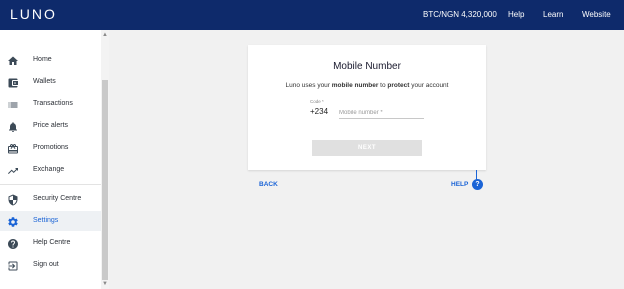 The image size is (624, 289). Describe the element at coordinates (53, 103) in the screenshot. I see `sidebar-item-label: Transactions` at that location.